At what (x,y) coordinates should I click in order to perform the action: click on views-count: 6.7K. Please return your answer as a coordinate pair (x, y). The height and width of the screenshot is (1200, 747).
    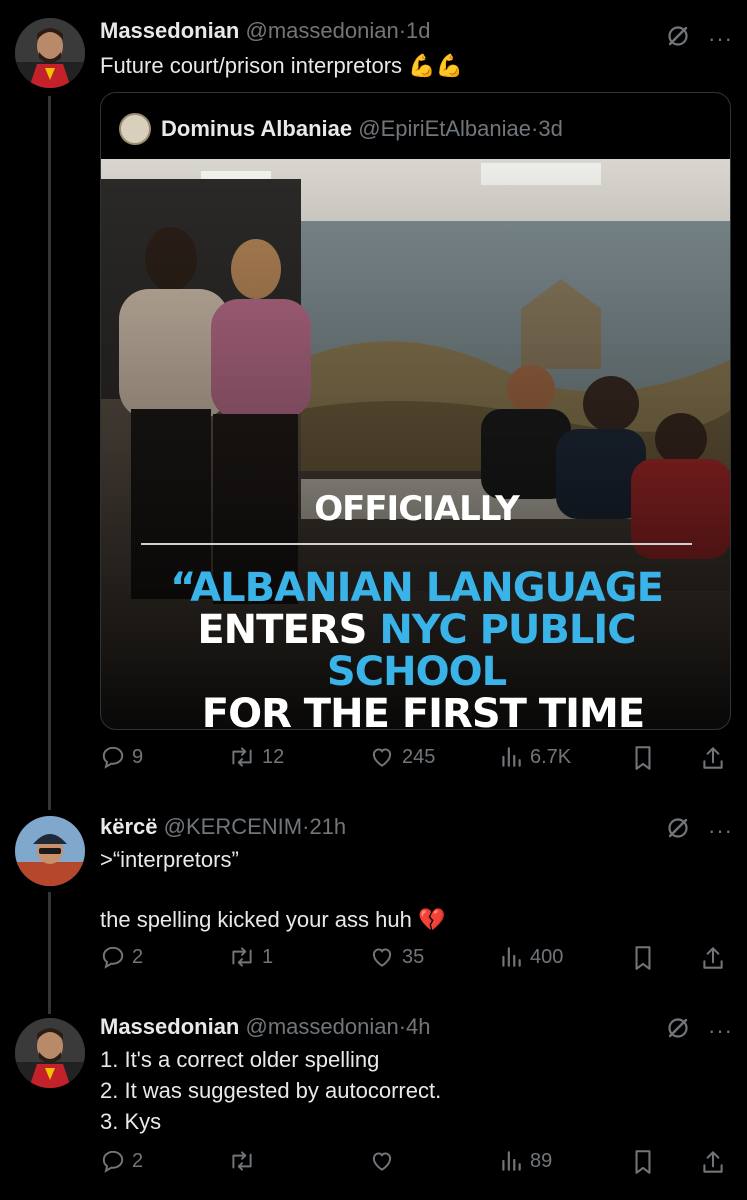
    Looking at the image, I should click on (551, 756).